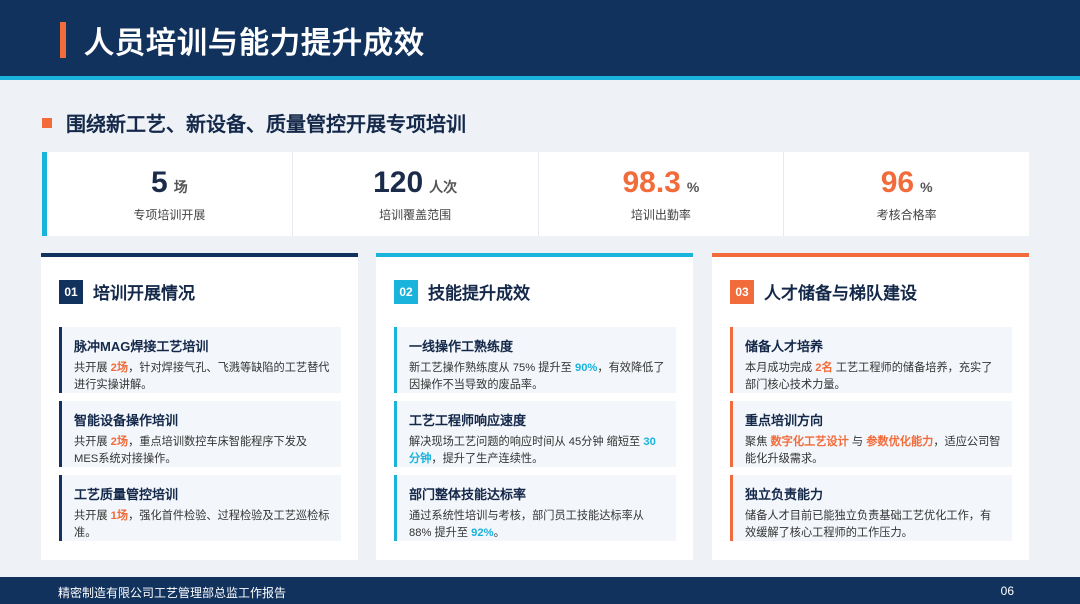 This screenshot has height=604, width=1080. I want to click on stat-value: 120, so click(398, 182).